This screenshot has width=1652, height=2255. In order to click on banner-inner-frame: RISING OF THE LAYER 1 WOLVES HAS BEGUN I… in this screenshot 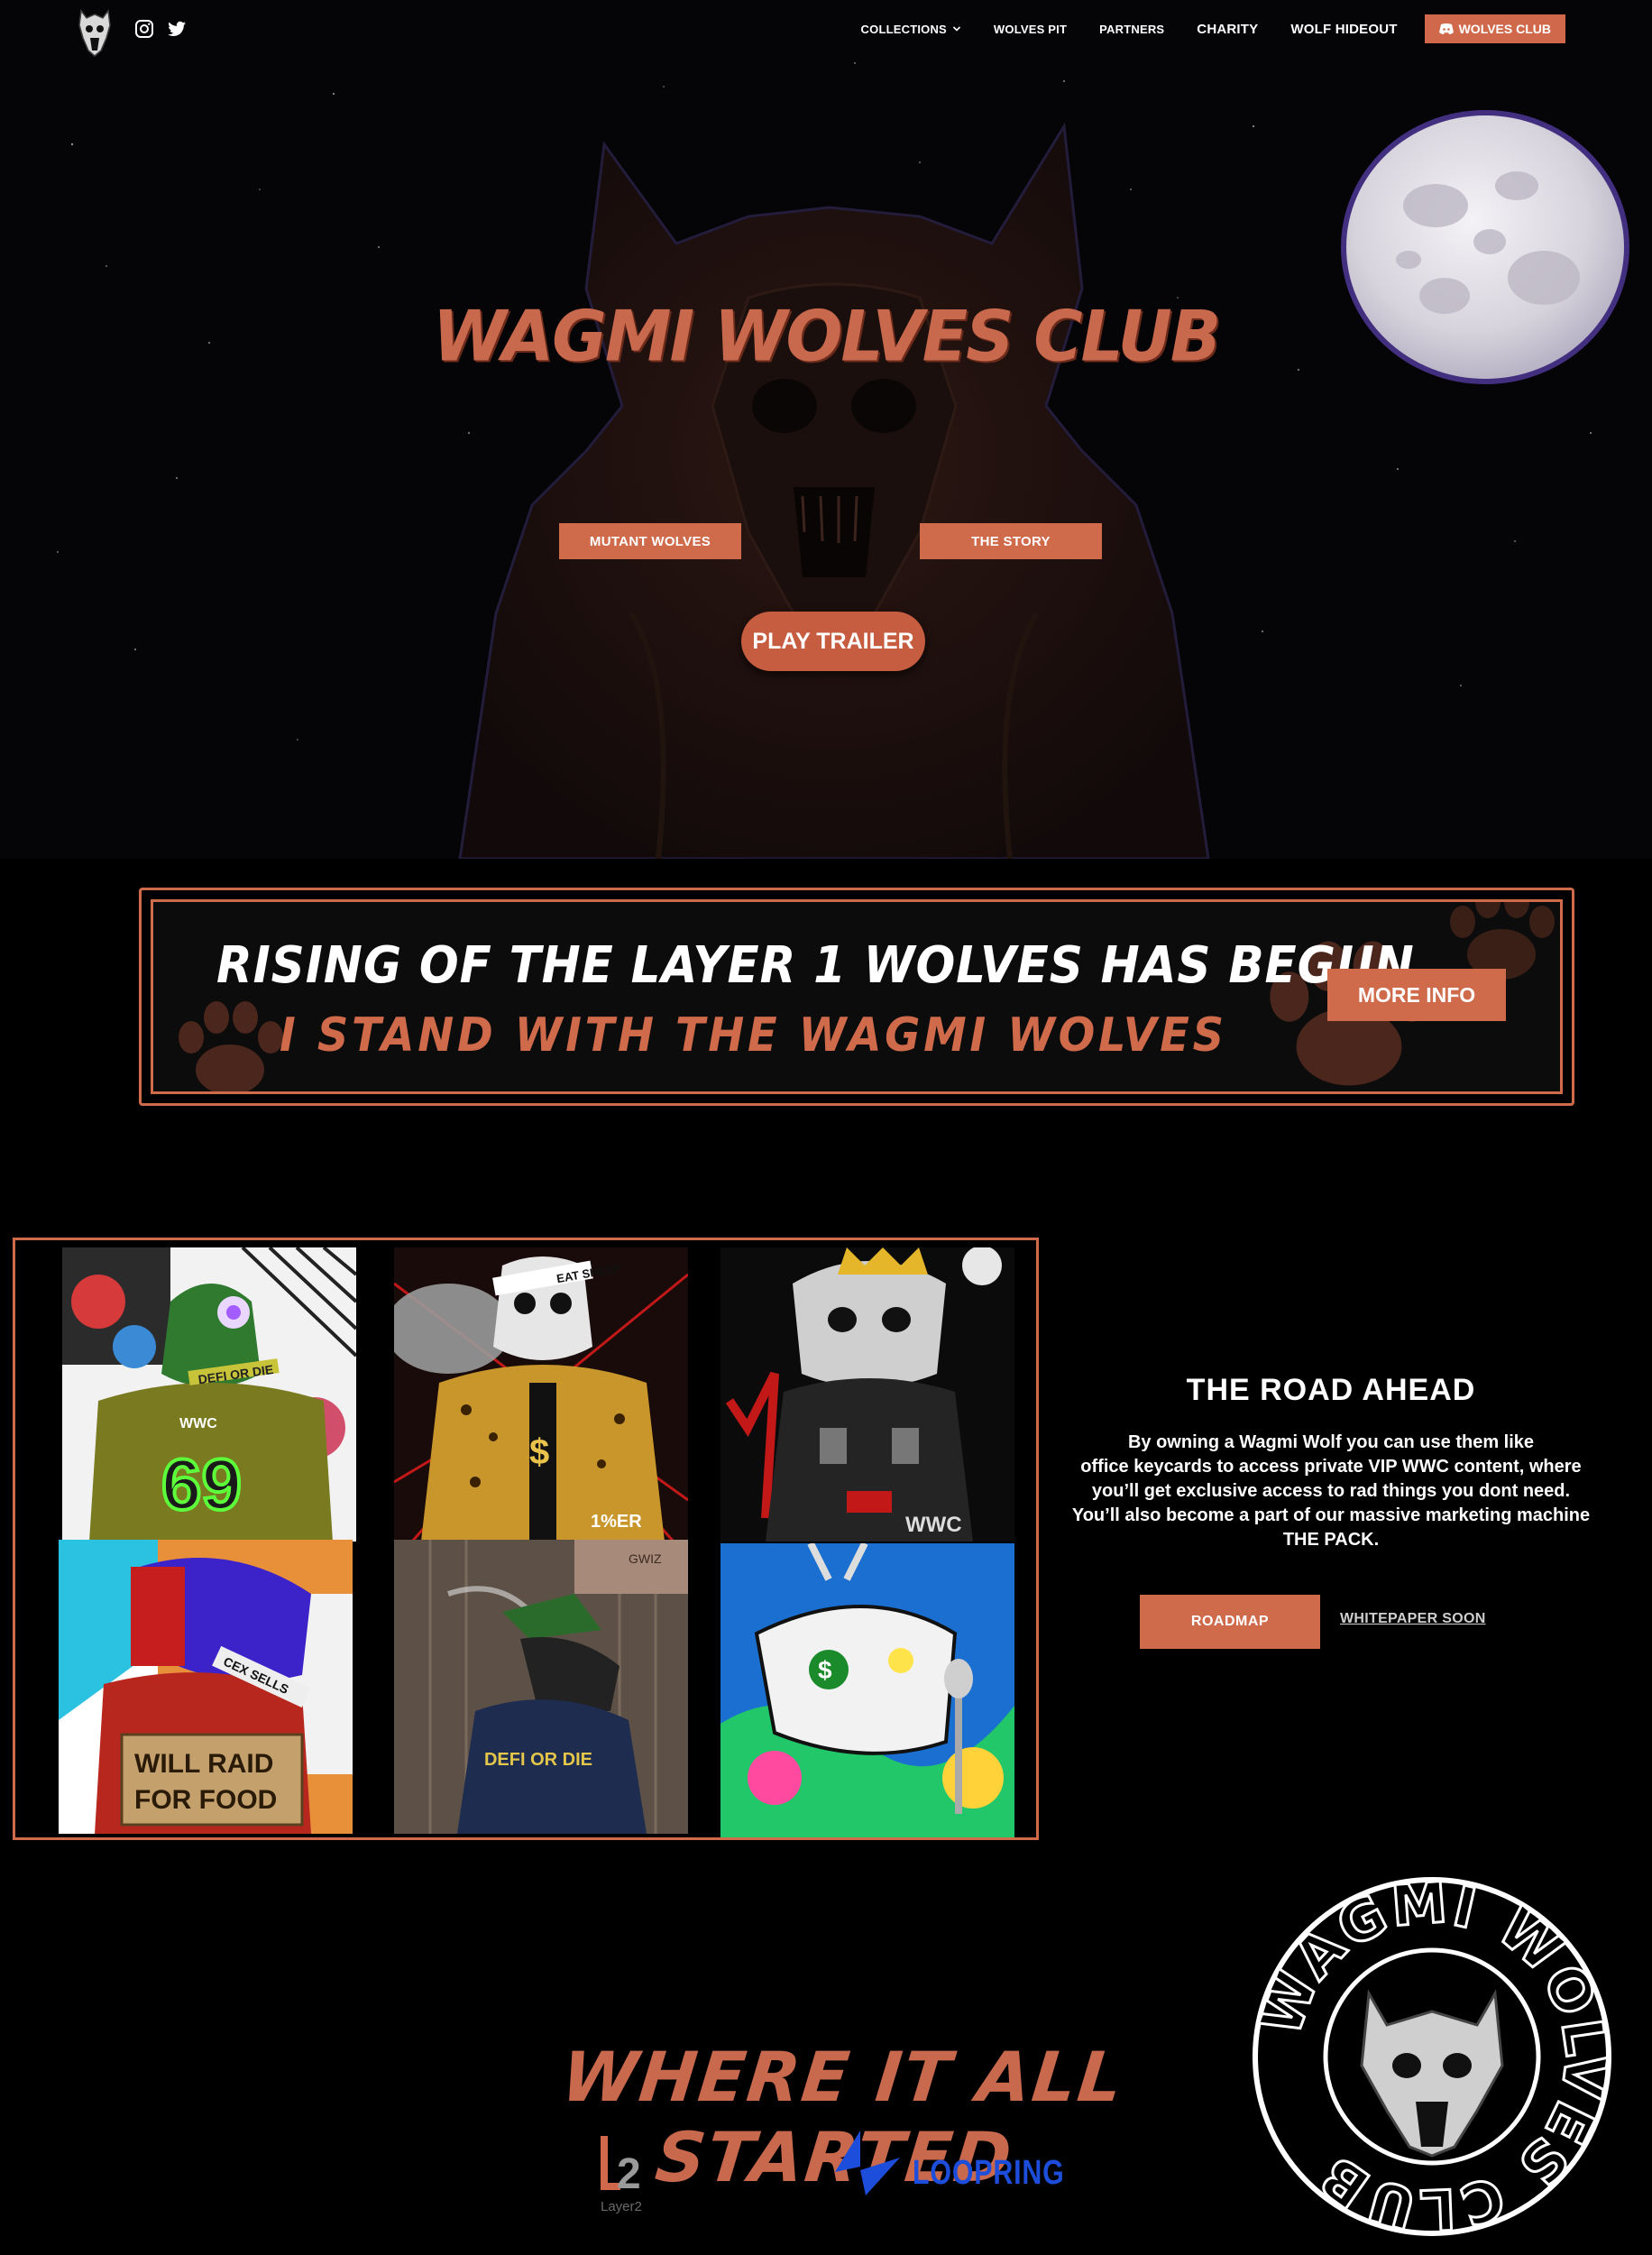, I will do `click(857, 996)`.